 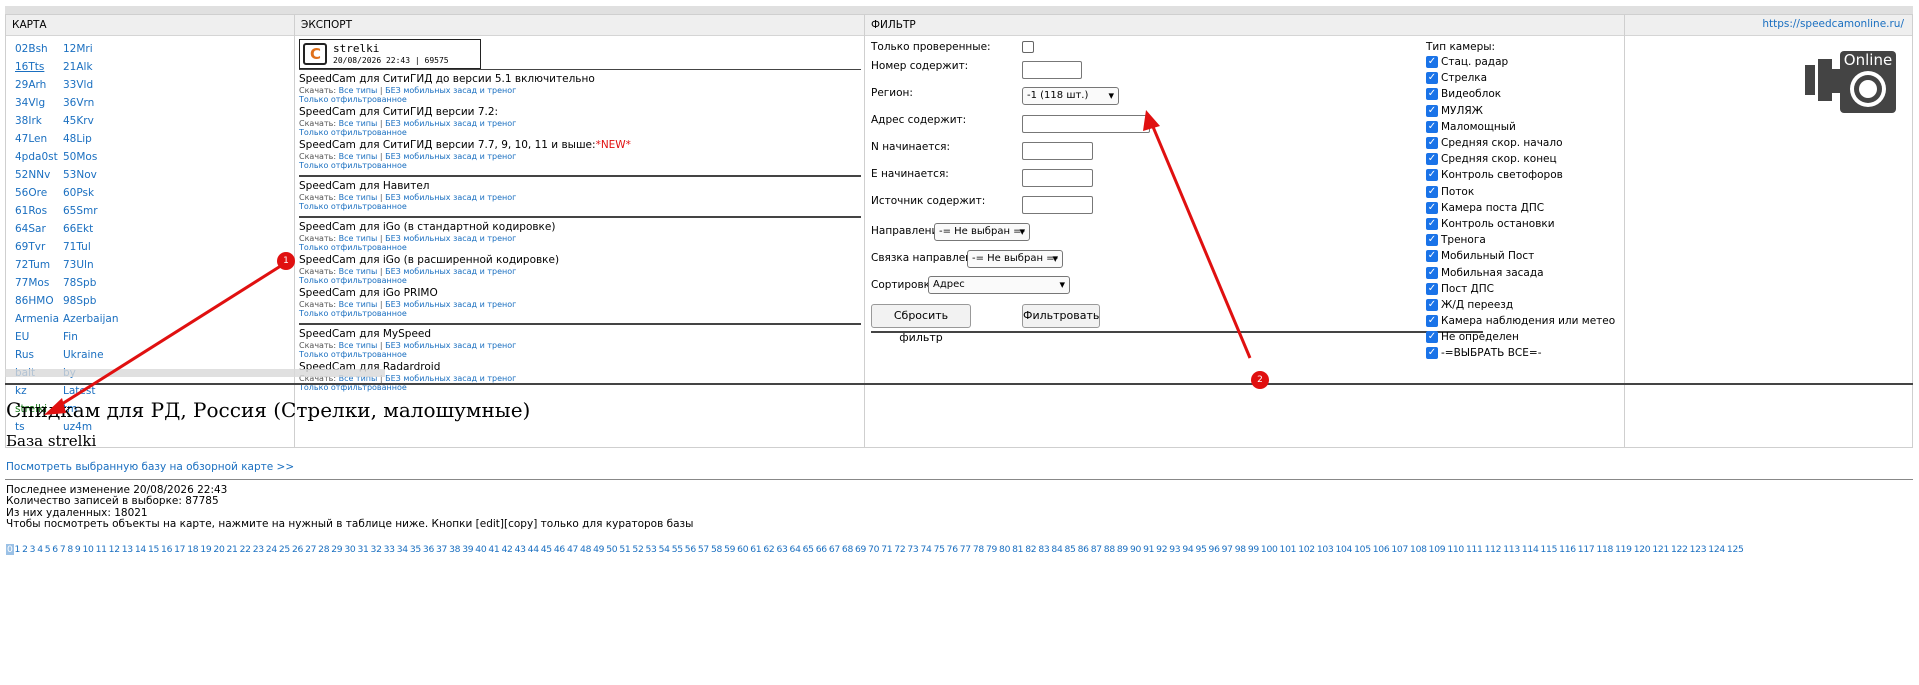 What do you see at coordinates (258, 549) in the screenshot?
I see `page-link: 23` at bounding box center [258, 549].